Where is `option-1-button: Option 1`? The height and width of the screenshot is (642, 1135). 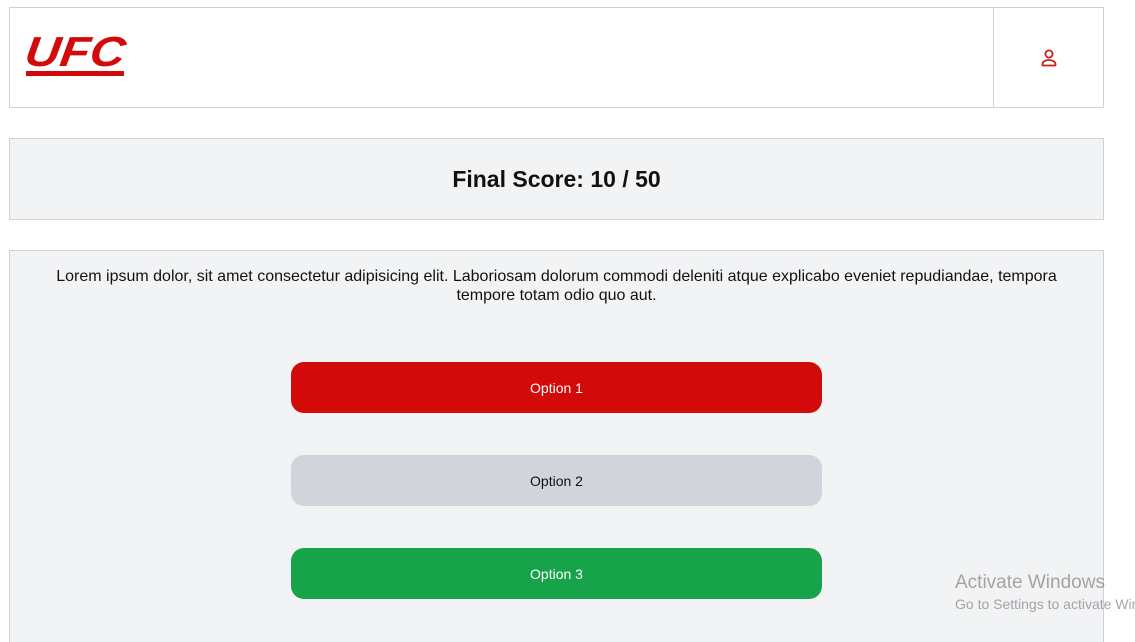 option-1-button: Option 1 is located at coordinates (556, 387).